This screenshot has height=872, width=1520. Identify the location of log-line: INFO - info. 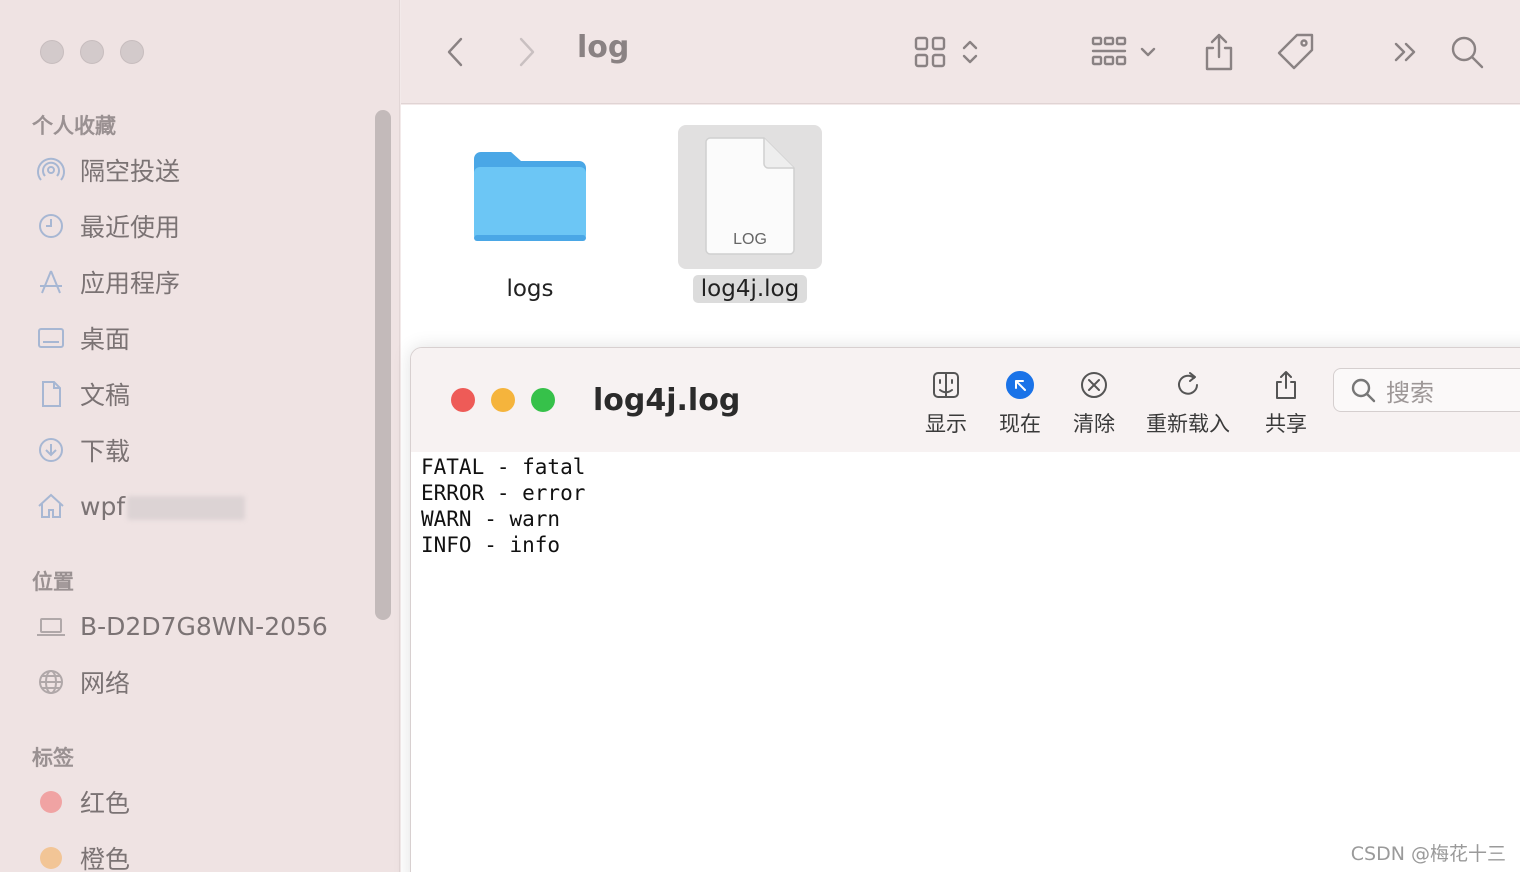
(491, 545).